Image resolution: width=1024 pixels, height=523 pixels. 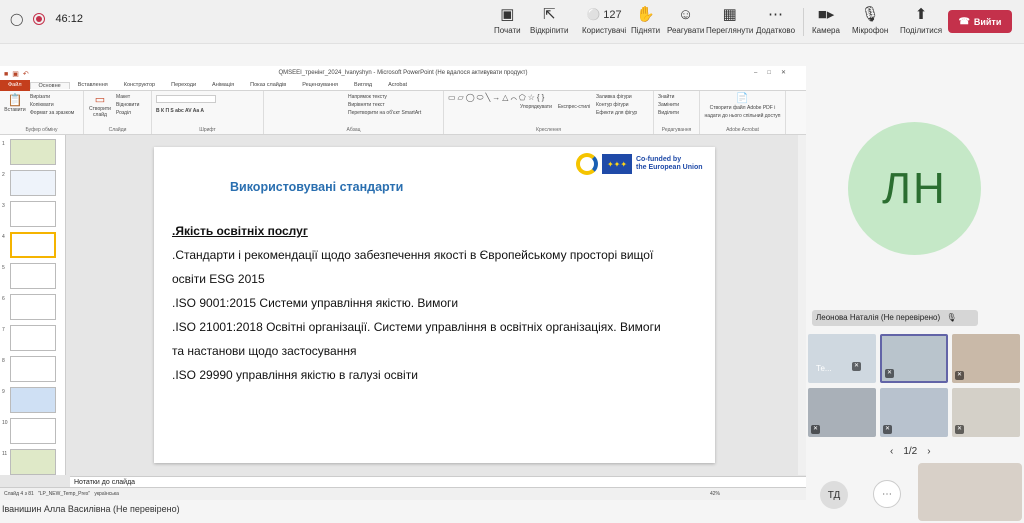 What do you see at coordinates (729, 20) in the screenshot?
I see `view-button: ▦ Переглянути` at bounding box center [729, 20].